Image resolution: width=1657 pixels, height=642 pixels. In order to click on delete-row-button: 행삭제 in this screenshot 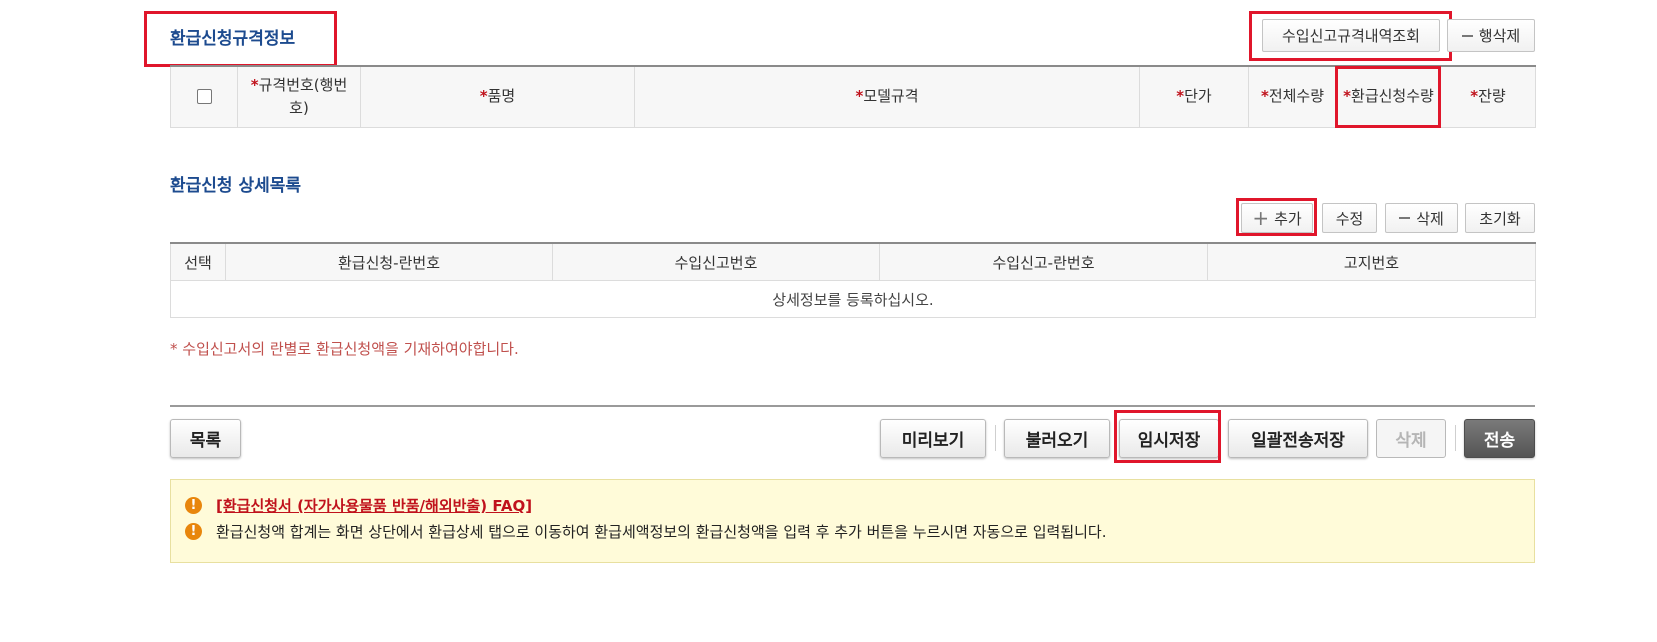, I will do `click(1491, 35)`.